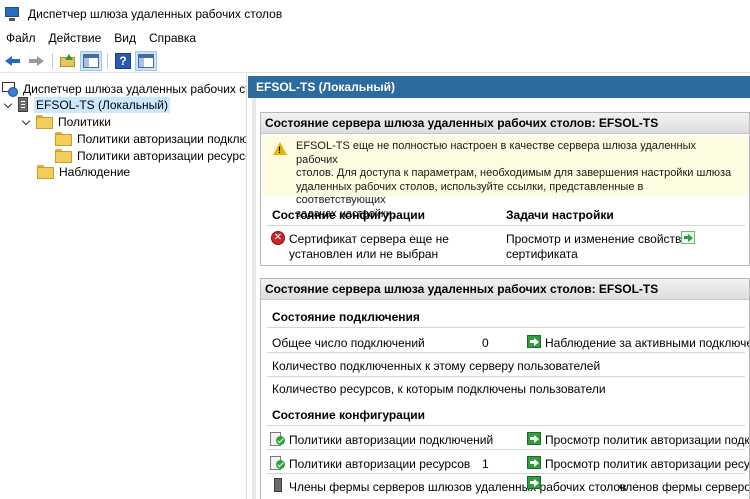 The width and height of the screenshot is (750, 499). What do you see at coordinates (278, 485) in the screenshot?
I see `server-farm-icon` at bounding box center [278, 485].